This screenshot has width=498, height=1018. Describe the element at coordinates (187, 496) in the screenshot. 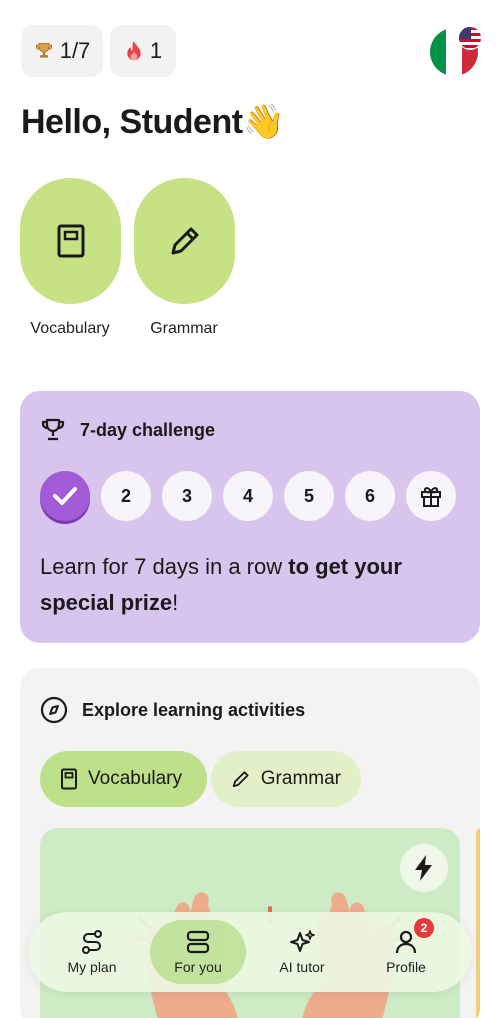

I see `day-3: 3` at that location.